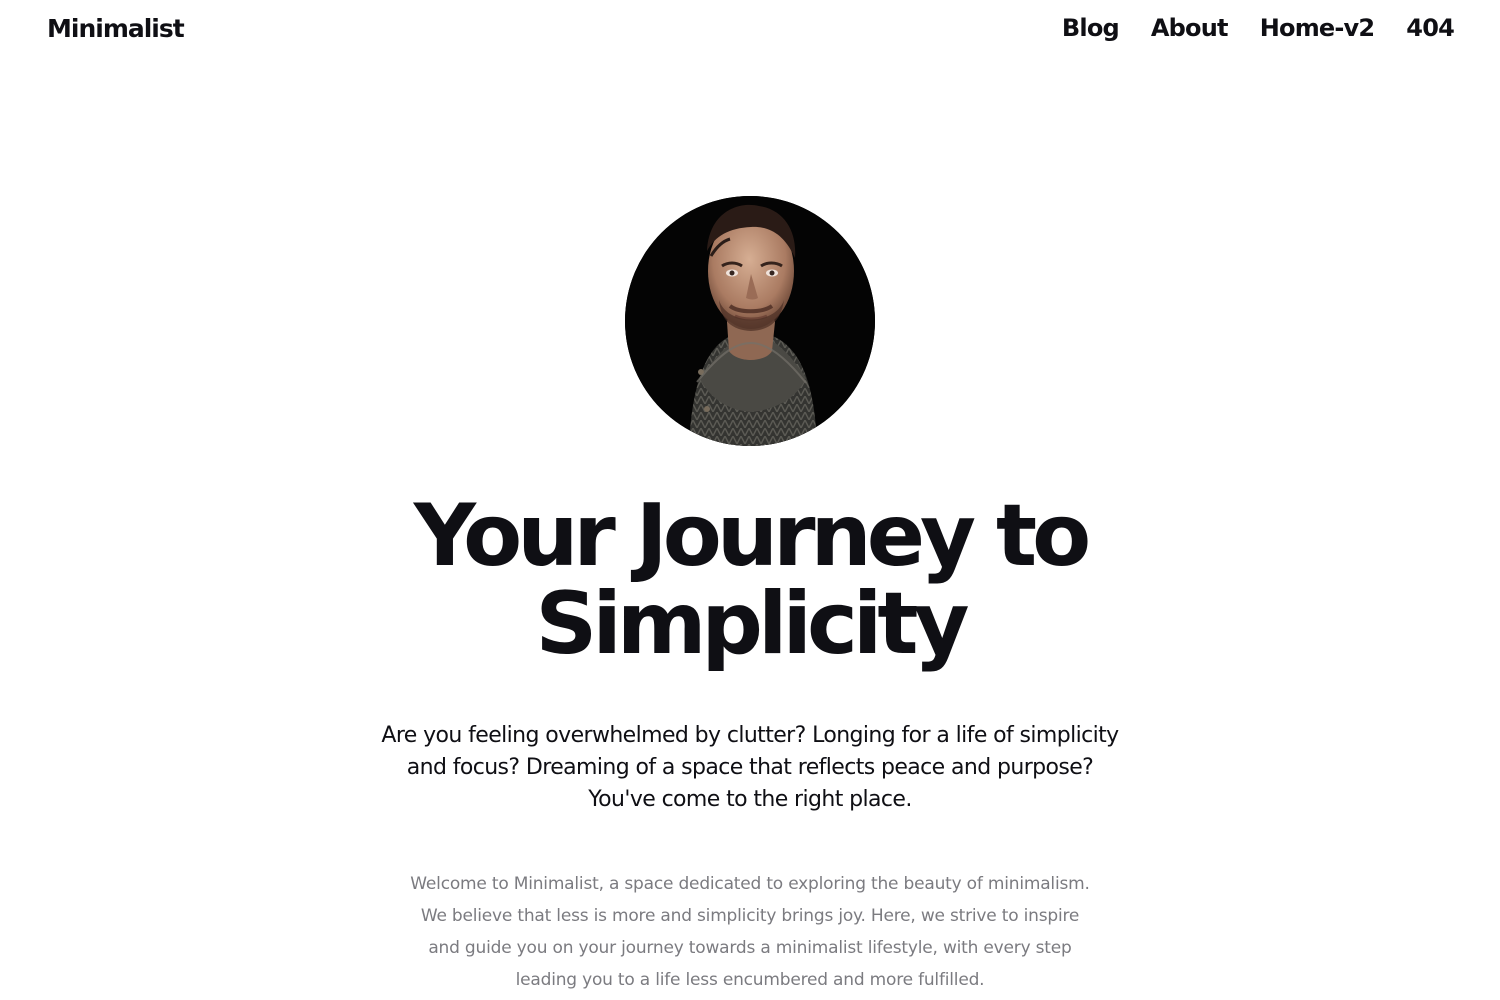 Image resolution: width=1500 pixels, height=1000 pixels. I want to click on author-avatar, so click(750, 321).